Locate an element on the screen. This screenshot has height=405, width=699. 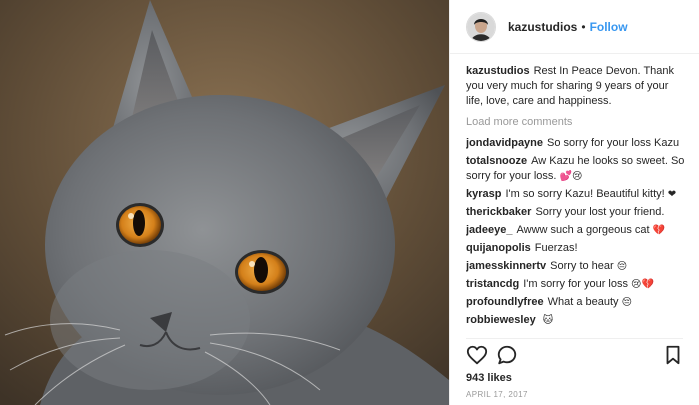
comment-username: kyrasp is located at coordinates (483, 194).